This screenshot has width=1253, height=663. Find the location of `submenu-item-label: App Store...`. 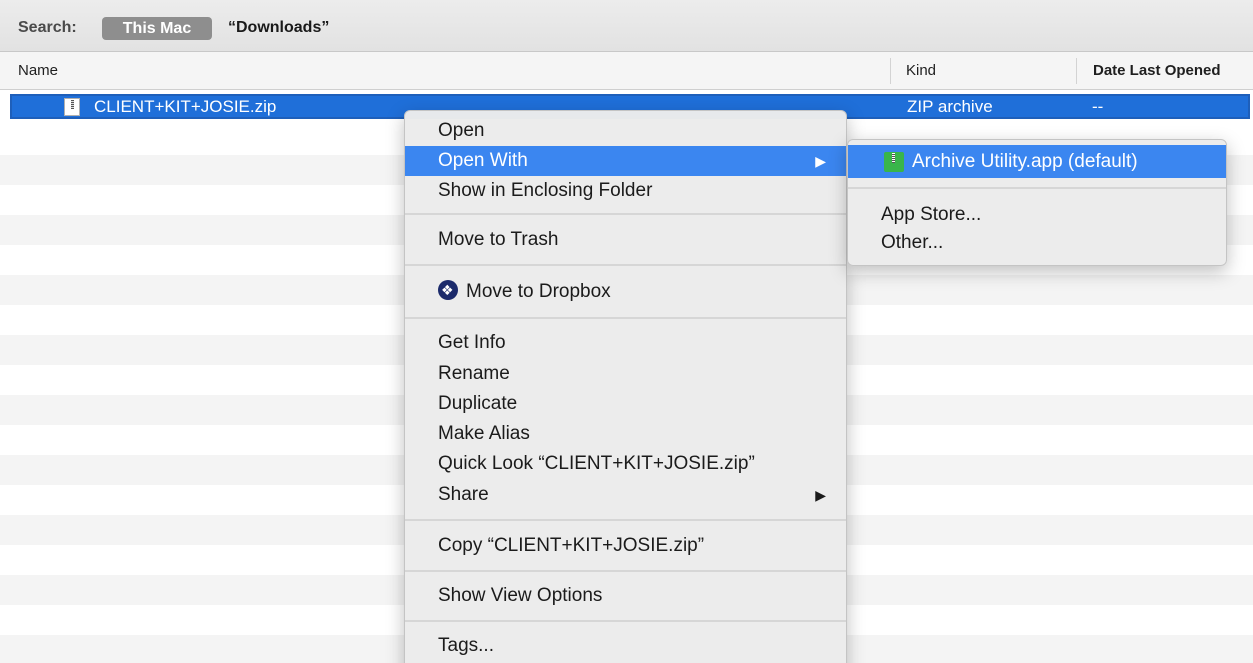

submenu-item-label: App Store... is located at coordinates (931, 214).